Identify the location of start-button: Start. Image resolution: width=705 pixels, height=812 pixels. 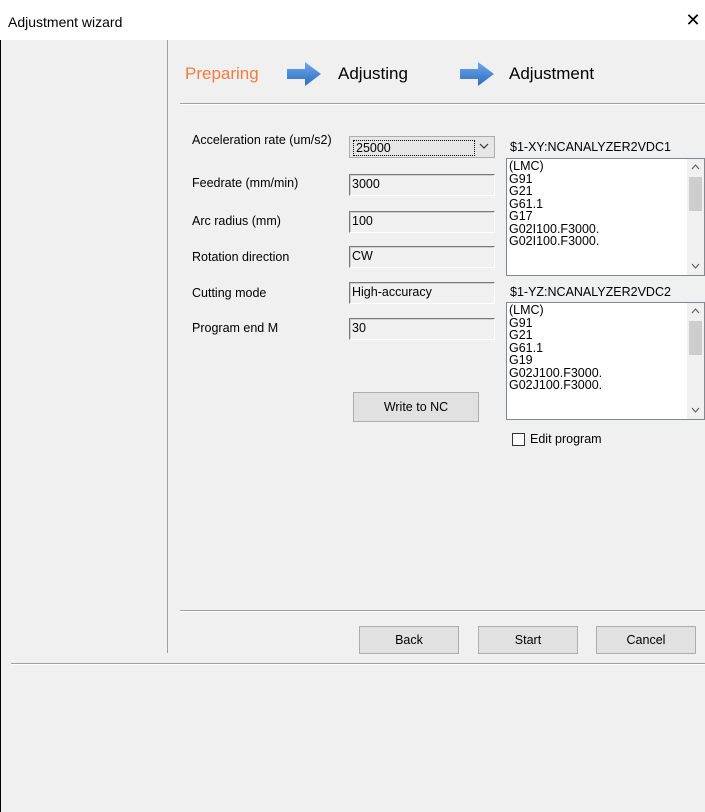
(528, 640).